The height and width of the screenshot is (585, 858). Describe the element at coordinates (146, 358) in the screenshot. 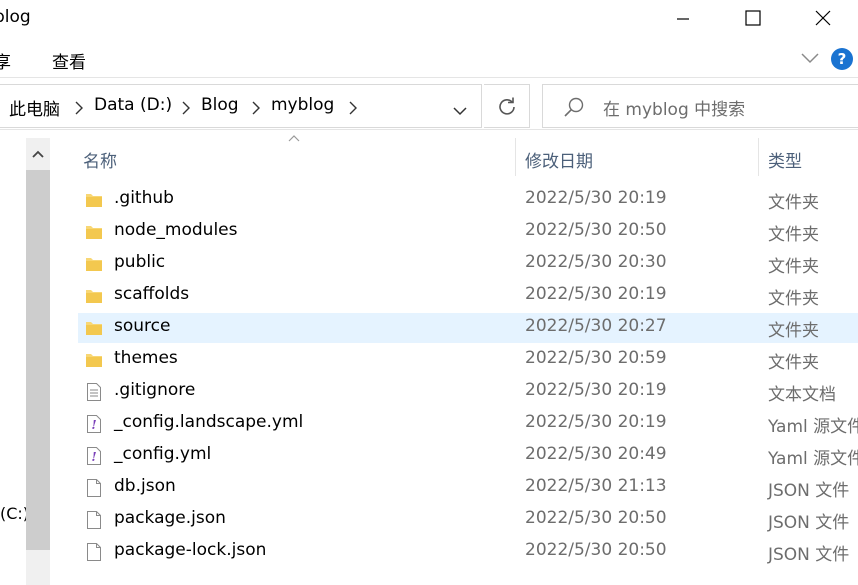

I see `file-name: themes` at that location.